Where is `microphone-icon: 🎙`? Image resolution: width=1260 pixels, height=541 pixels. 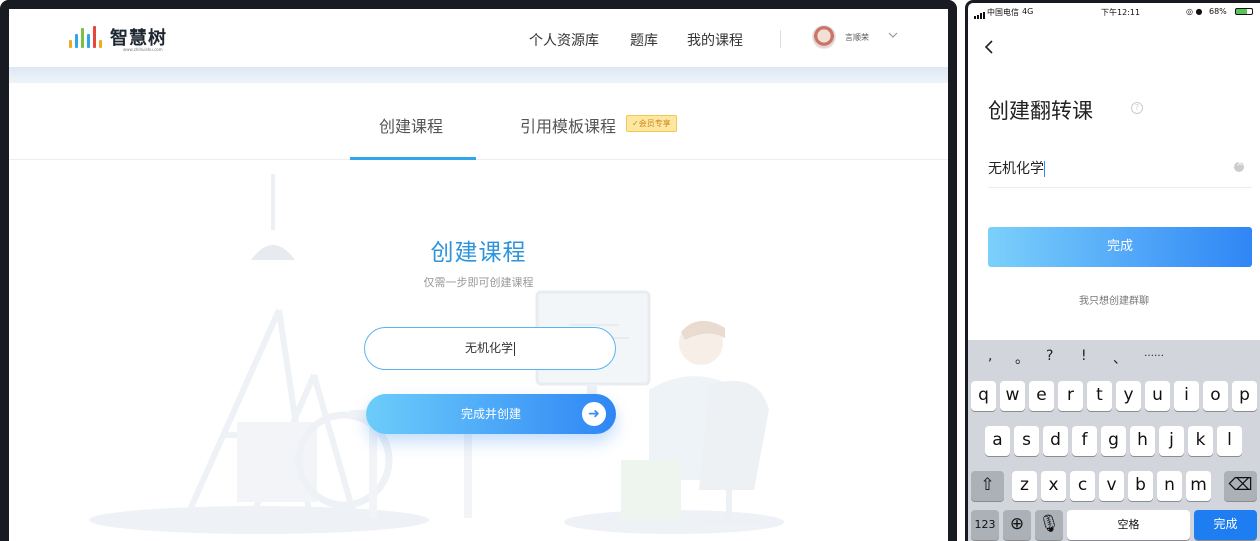 microphone-icon: 🎙 is located at coordinates (1049, 525).